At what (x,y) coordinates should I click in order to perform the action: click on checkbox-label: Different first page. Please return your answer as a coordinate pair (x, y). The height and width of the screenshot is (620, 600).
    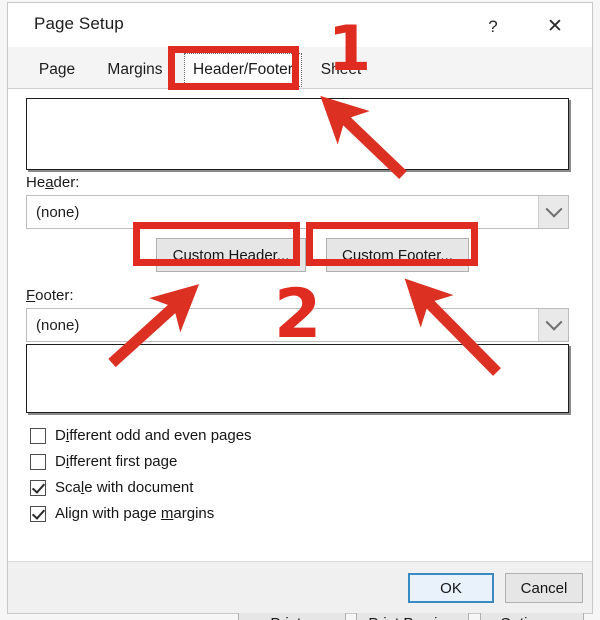
    Looking at the image, I should click on (116, 461).